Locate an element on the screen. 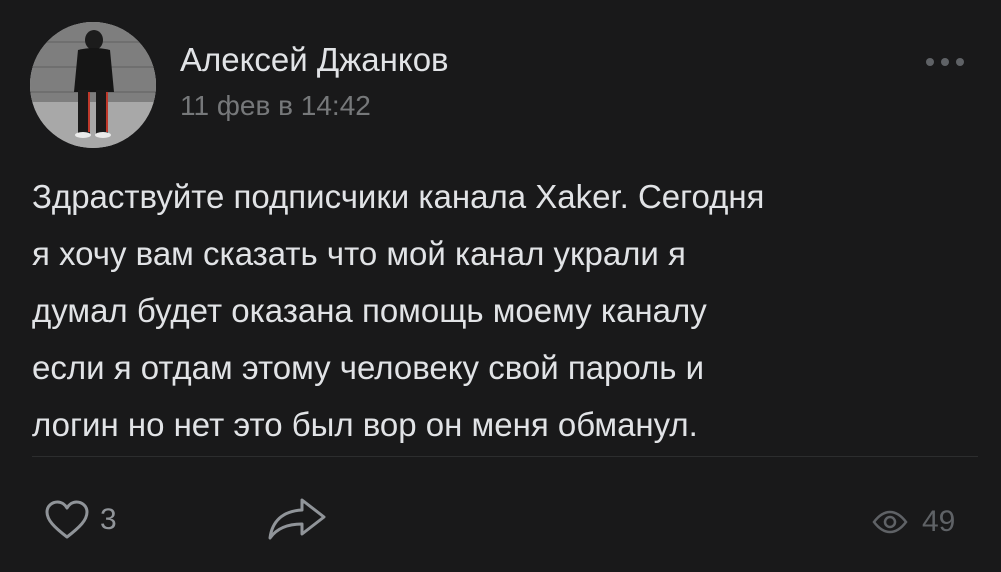 The image size is (1001, 572). views-counter: 49 is located at coordinates (913, 522).